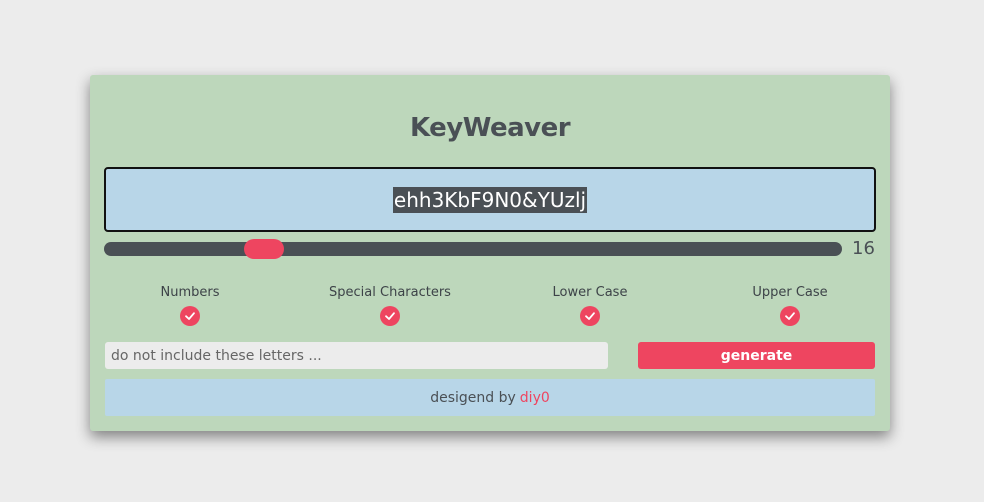 This screenshot has width=984, height=502. I want to click on numbers-checkbox, so click(190, 316).